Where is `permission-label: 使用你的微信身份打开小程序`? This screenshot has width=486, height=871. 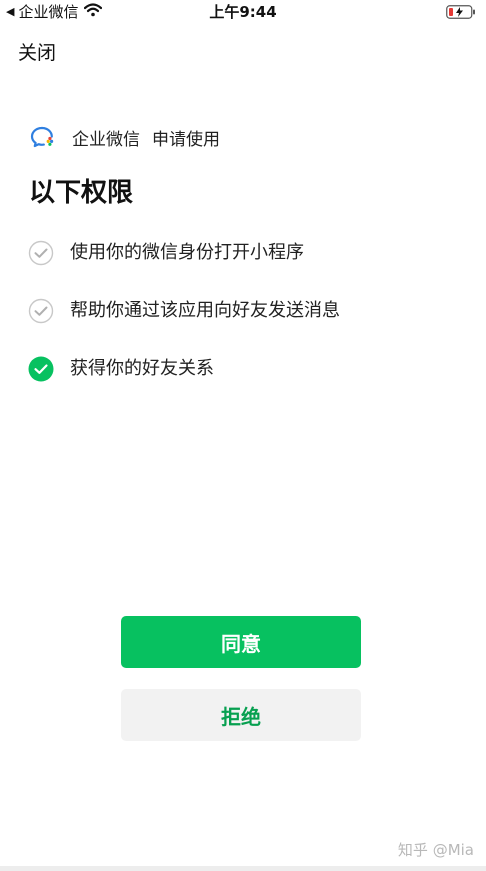
permission-label: 使用你的微信身份打开小程序 is located at coordinates (187, 252).